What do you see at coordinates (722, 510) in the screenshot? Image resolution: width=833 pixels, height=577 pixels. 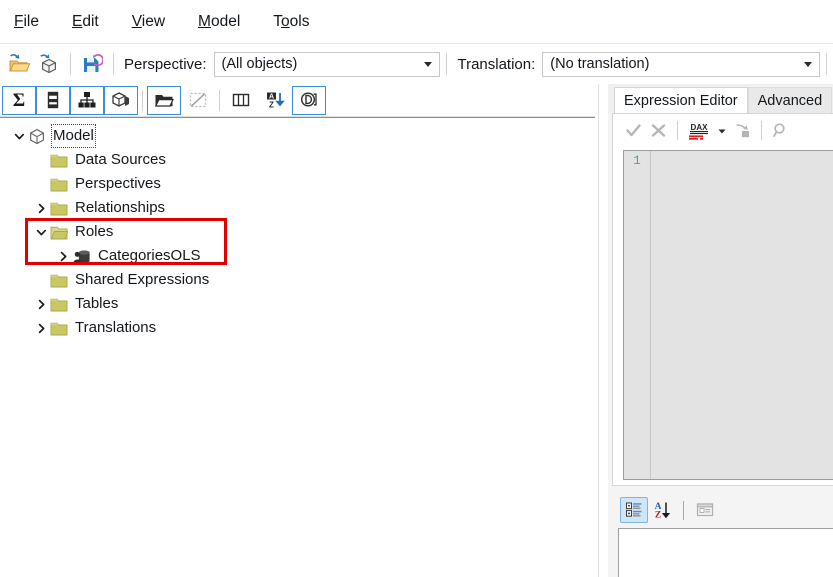 I see `properties-toolbar: A Z` at bounding box center [722, 510].